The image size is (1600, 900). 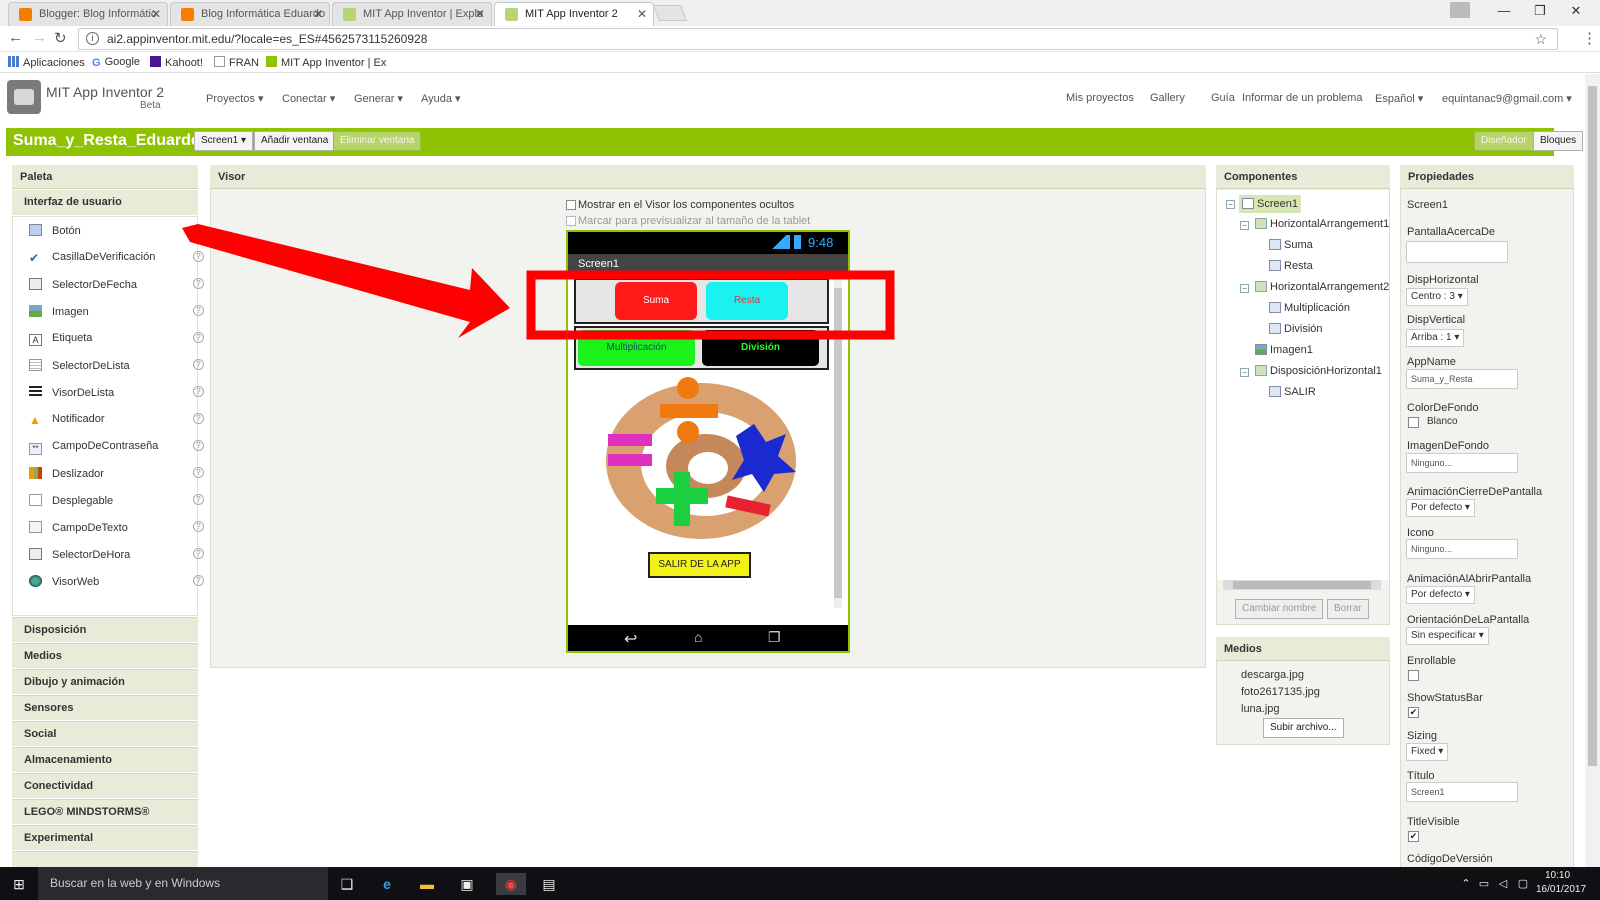 I want to click on store-icon: ▣, so click(x=467, y=884).